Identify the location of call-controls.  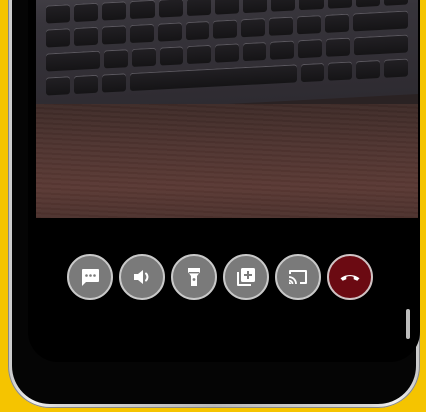
(220, 277).